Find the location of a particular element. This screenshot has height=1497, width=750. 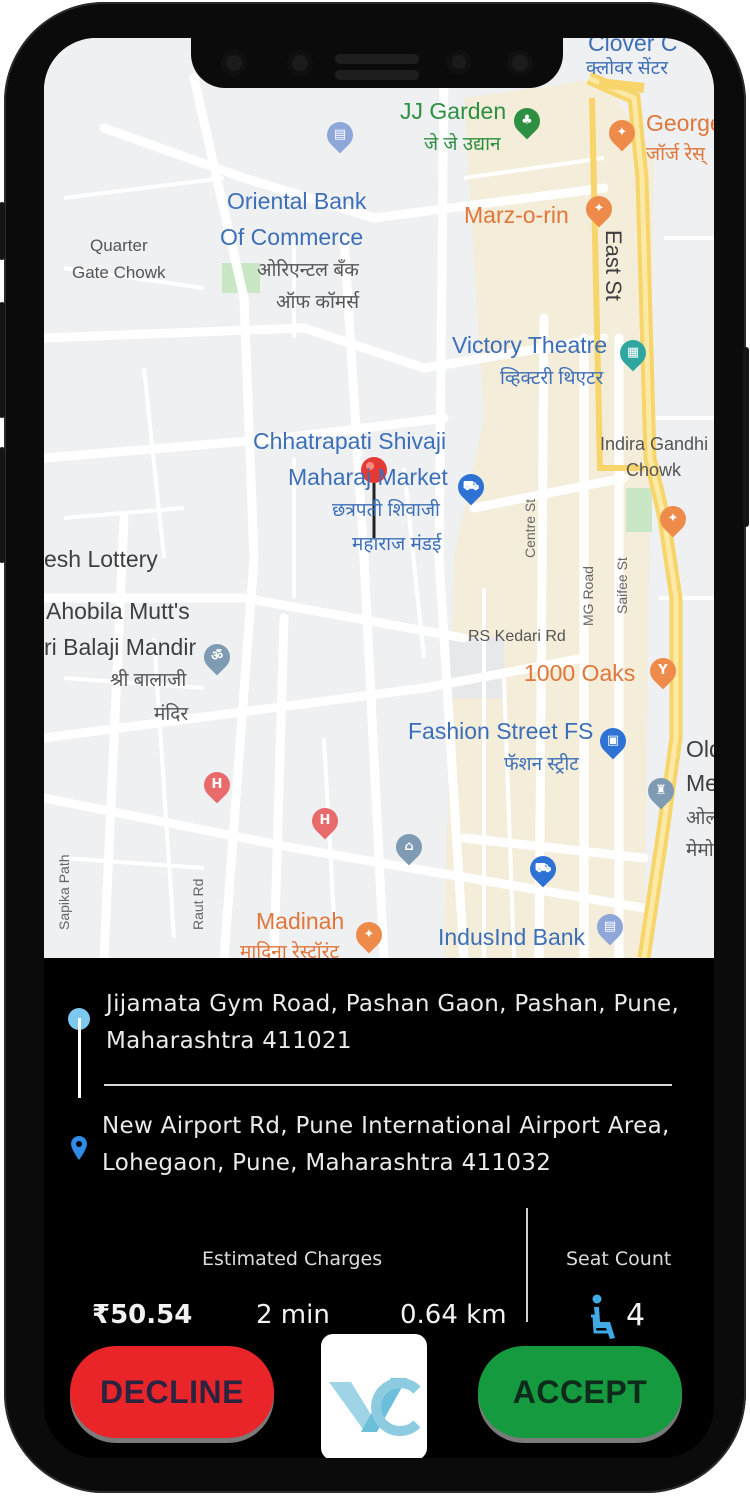

map-label-oriental-bank-hi-1: ओरिएन्टल बँक is located at coordinates (308, 270).